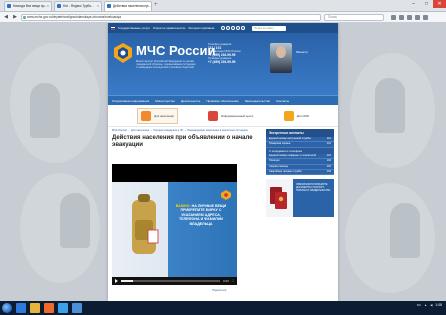 The image size is (446, 315). I want to click on minister-photo, so click(281, 58).